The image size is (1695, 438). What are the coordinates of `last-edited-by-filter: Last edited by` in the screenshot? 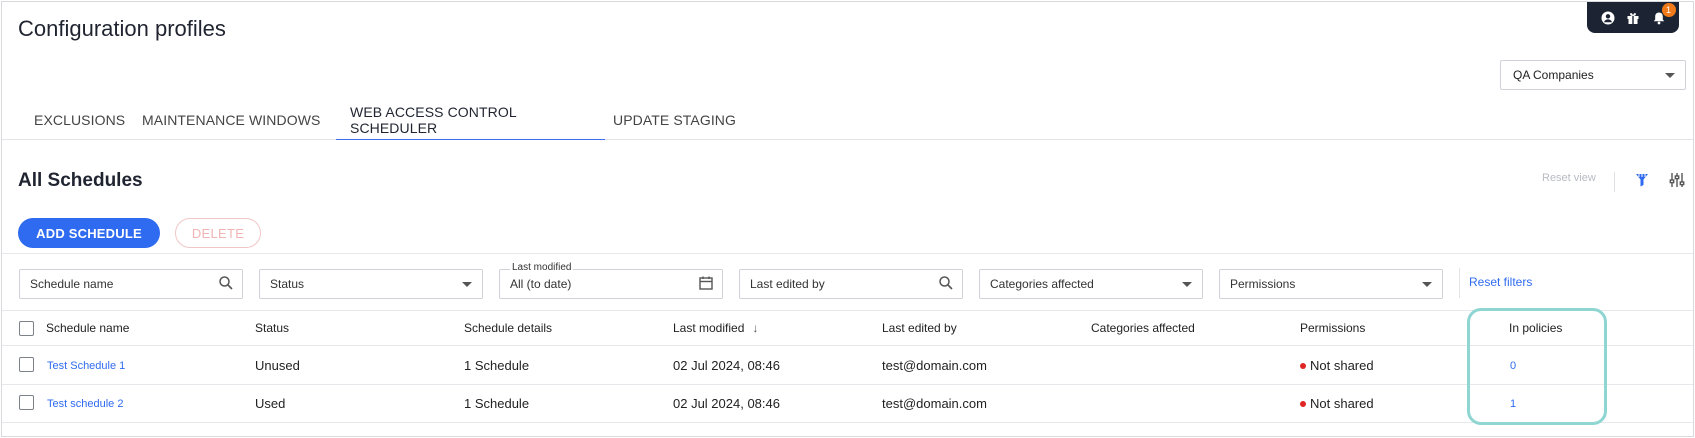 It's located at (851, 284).